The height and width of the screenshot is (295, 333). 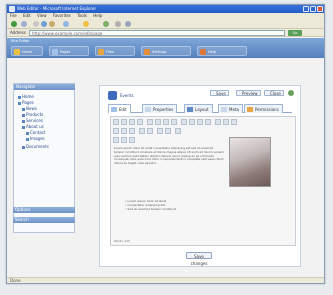 I want to click on menu-file: File, so click(x=13, y=15).